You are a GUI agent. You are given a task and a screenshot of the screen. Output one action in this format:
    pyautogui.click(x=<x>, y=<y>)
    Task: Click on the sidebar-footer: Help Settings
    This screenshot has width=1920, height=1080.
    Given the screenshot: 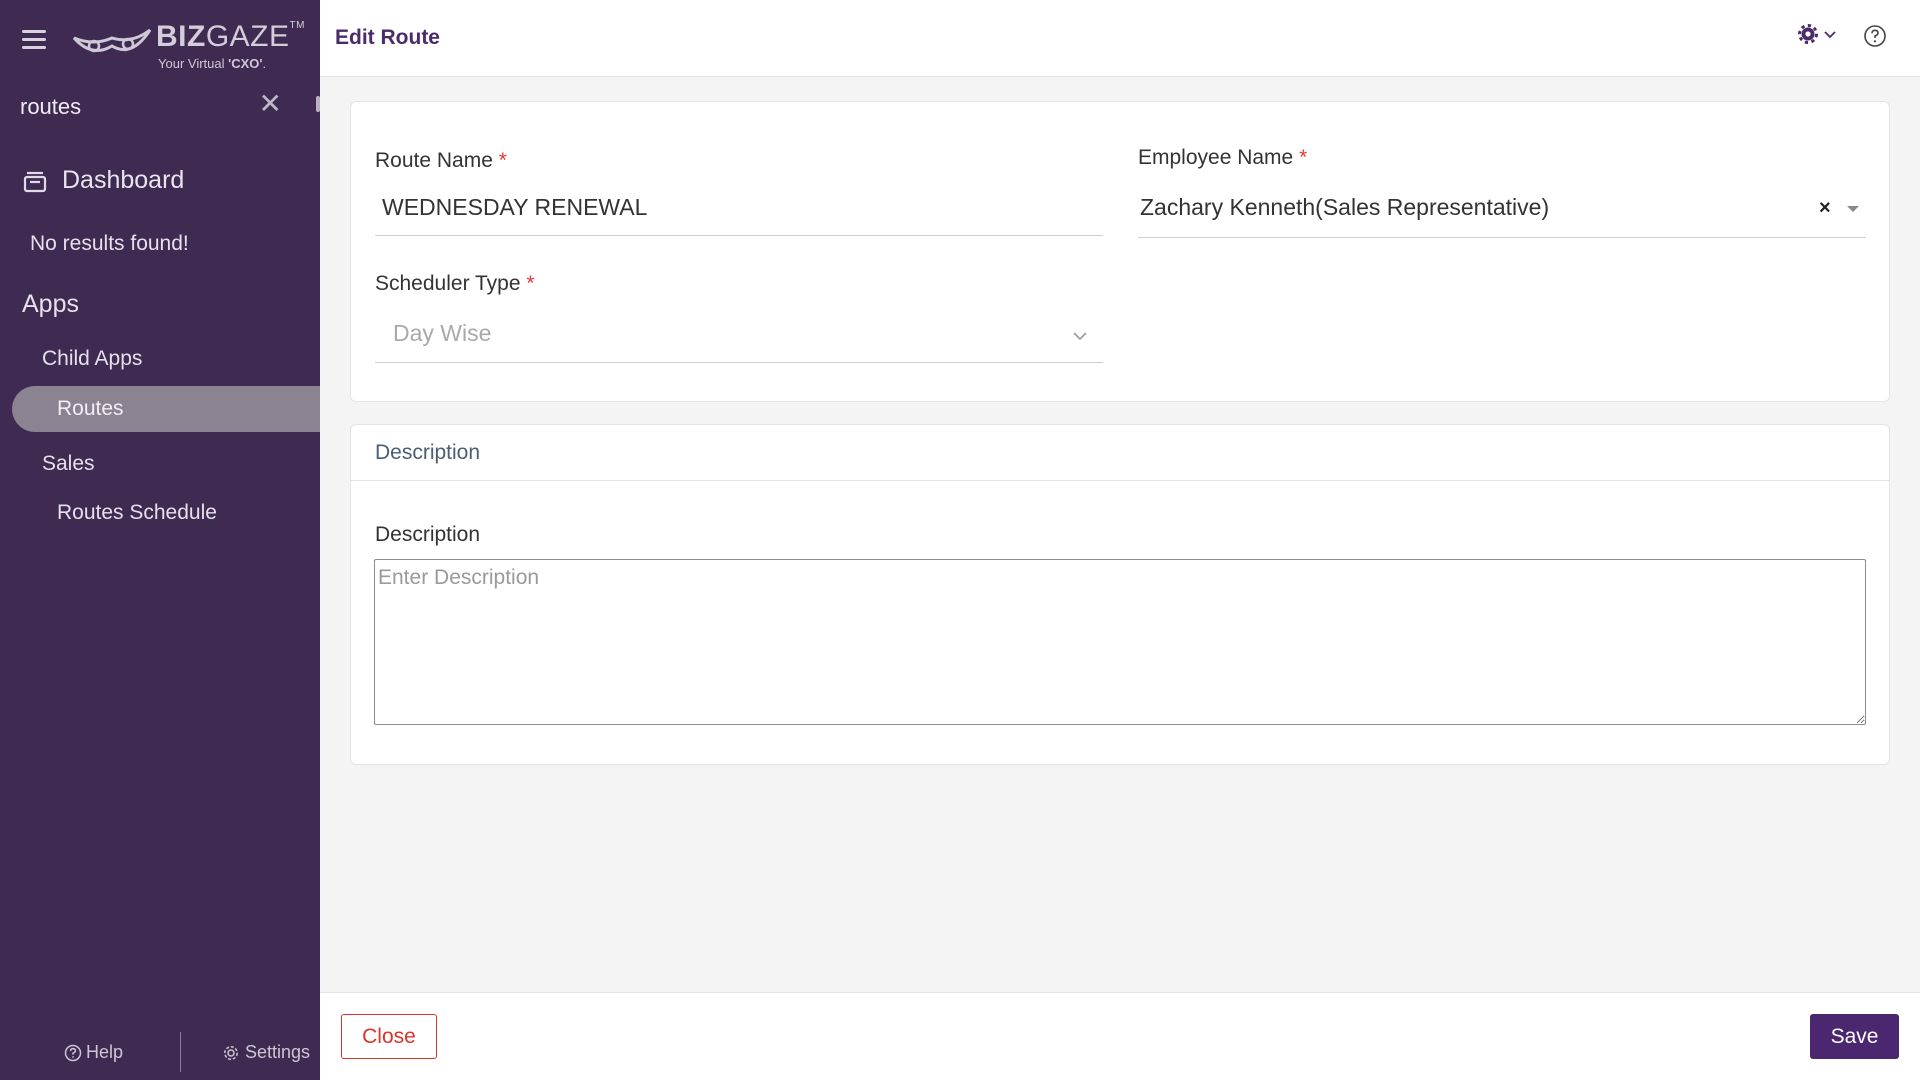 What is the action you would take?
    pyautogui.click(x=160, y=1051)
    